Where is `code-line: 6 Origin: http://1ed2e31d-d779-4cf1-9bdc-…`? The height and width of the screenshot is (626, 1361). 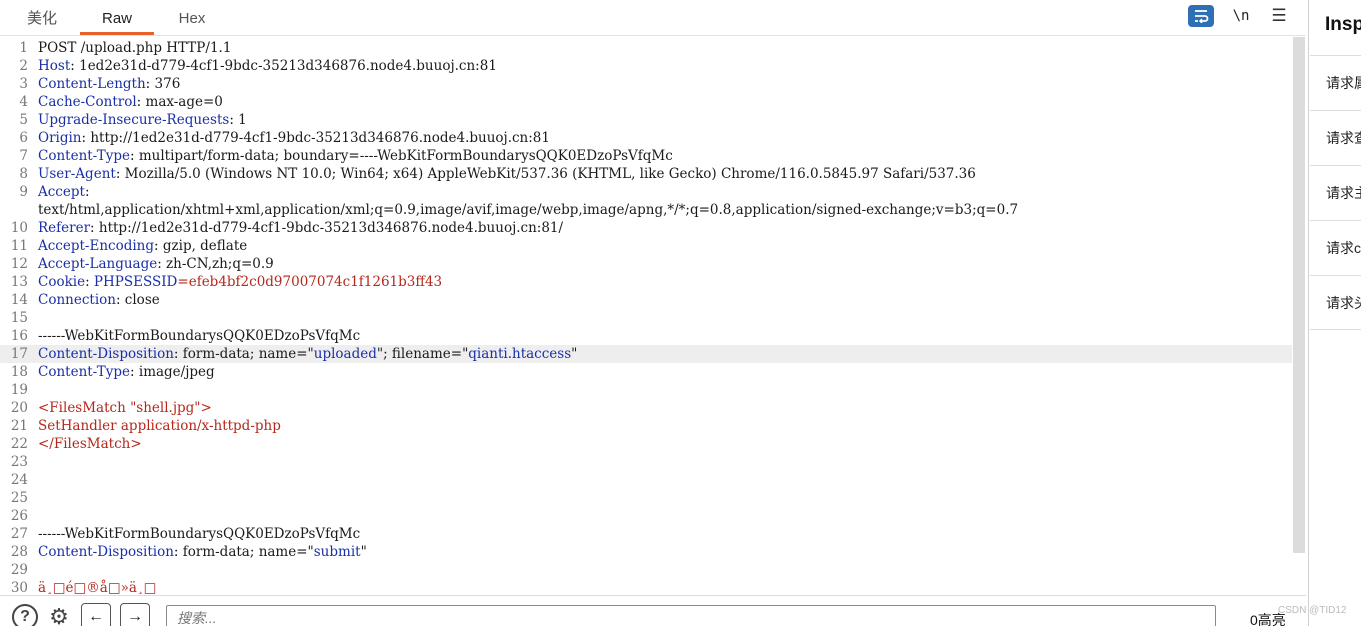 code-line: 6 Origin: http://1ed2e31d-d779-4cf1-9bdc-… is located at coordinates (646, 138).